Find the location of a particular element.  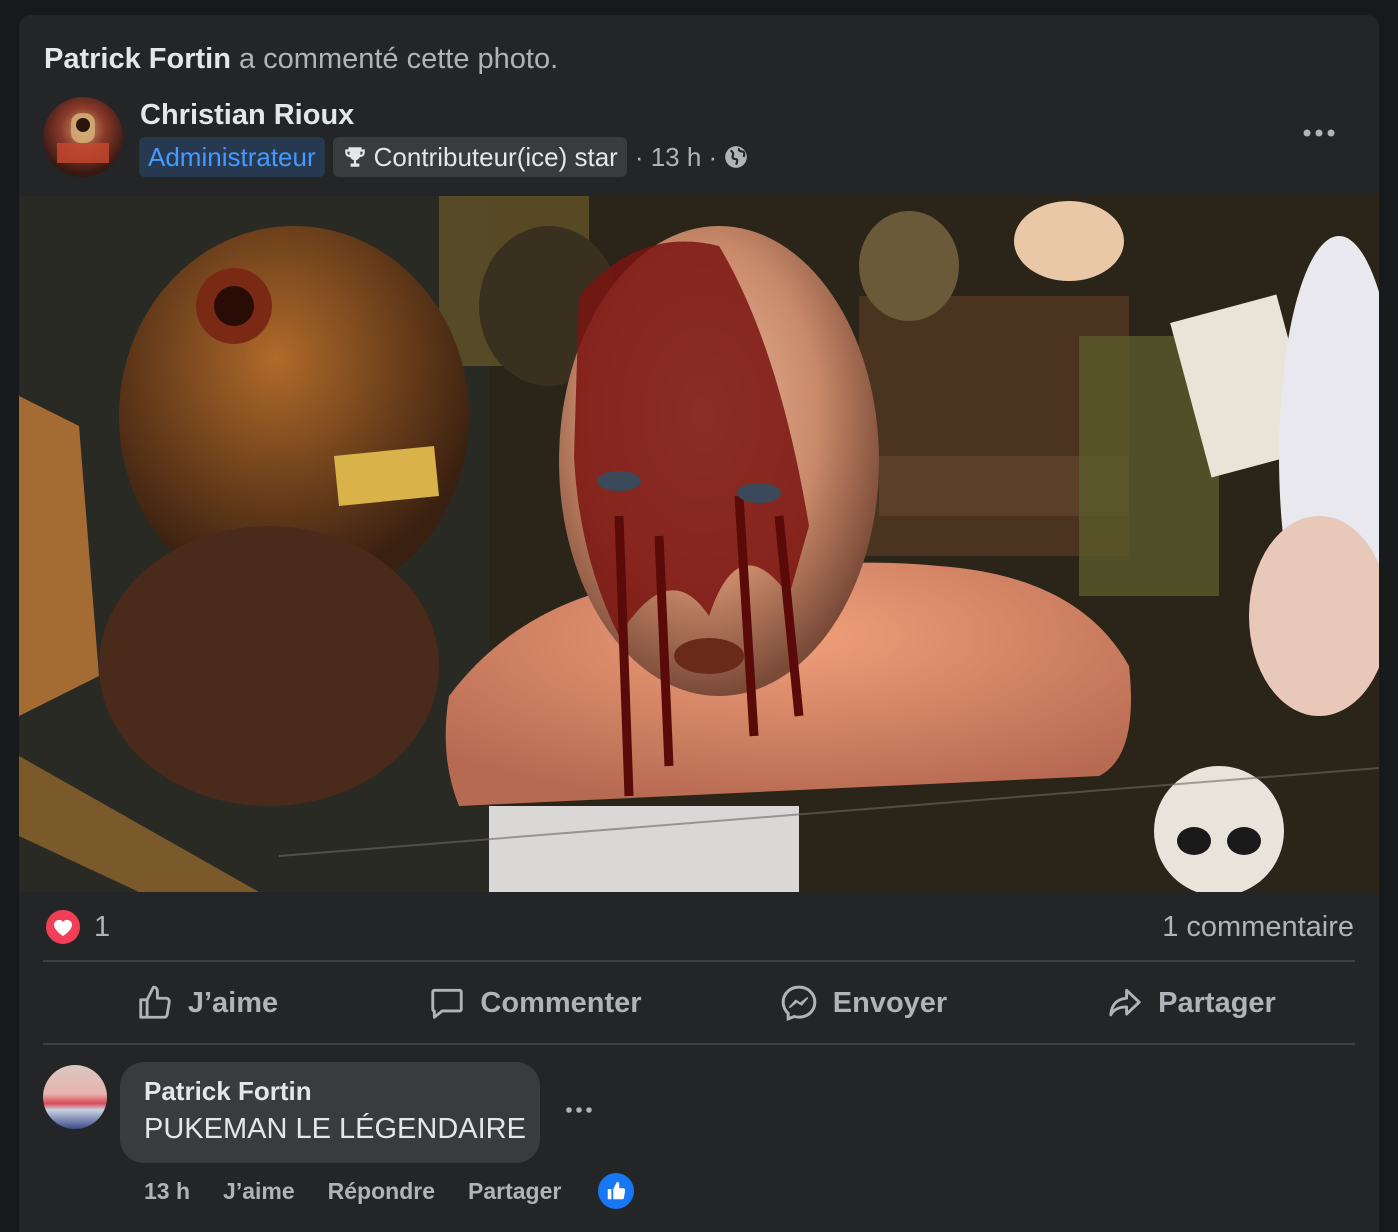

comment-like-button: J’aime is located at coordinates (259, 1191).